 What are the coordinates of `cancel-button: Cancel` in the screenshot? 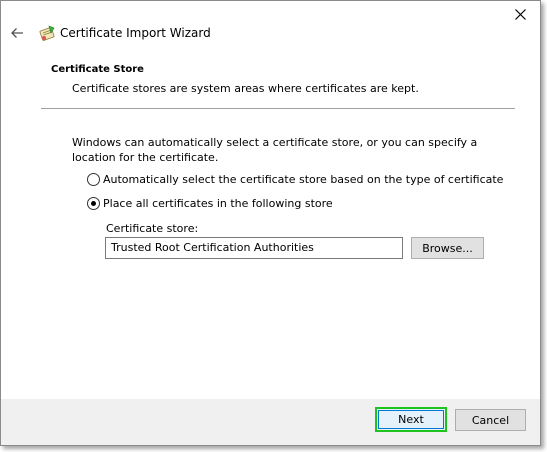 It's located at (490, 420).